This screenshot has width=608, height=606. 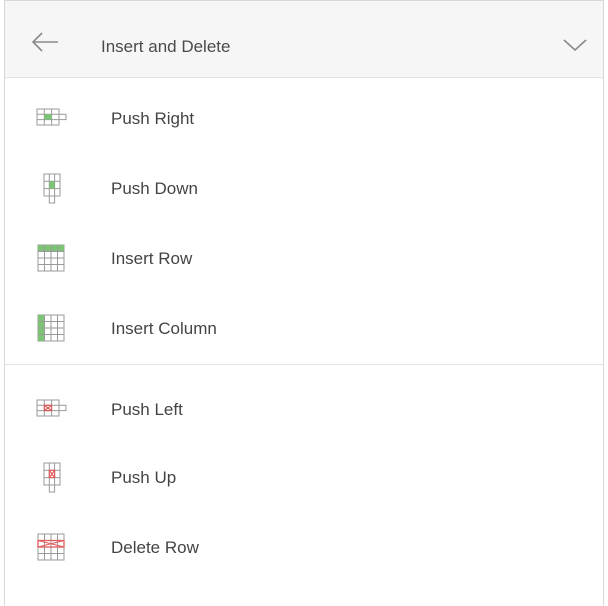 I want to click on push-right-label: Push Right, so click(x=153, y=118).